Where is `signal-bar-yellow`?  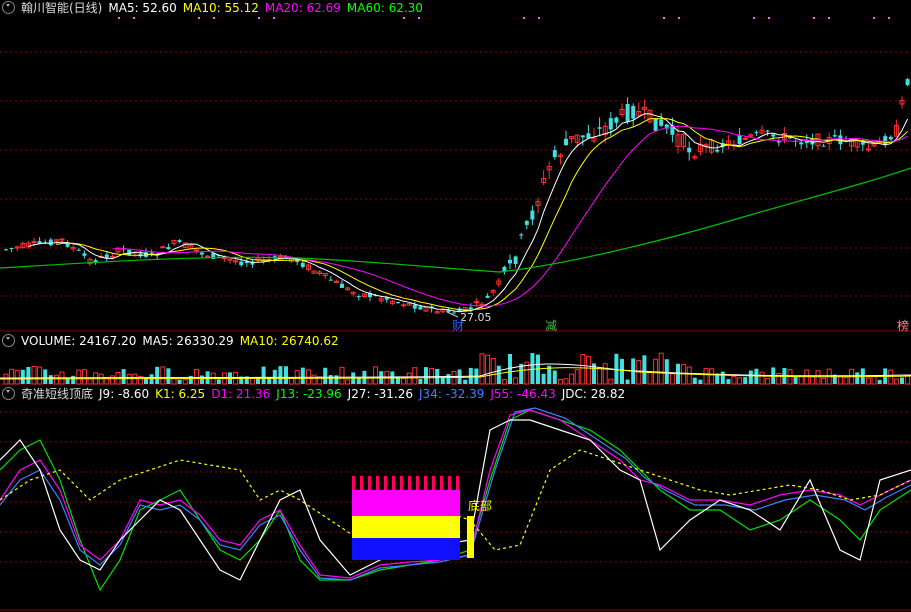 signal-bar-yellow is located at coordinates (406, 527).